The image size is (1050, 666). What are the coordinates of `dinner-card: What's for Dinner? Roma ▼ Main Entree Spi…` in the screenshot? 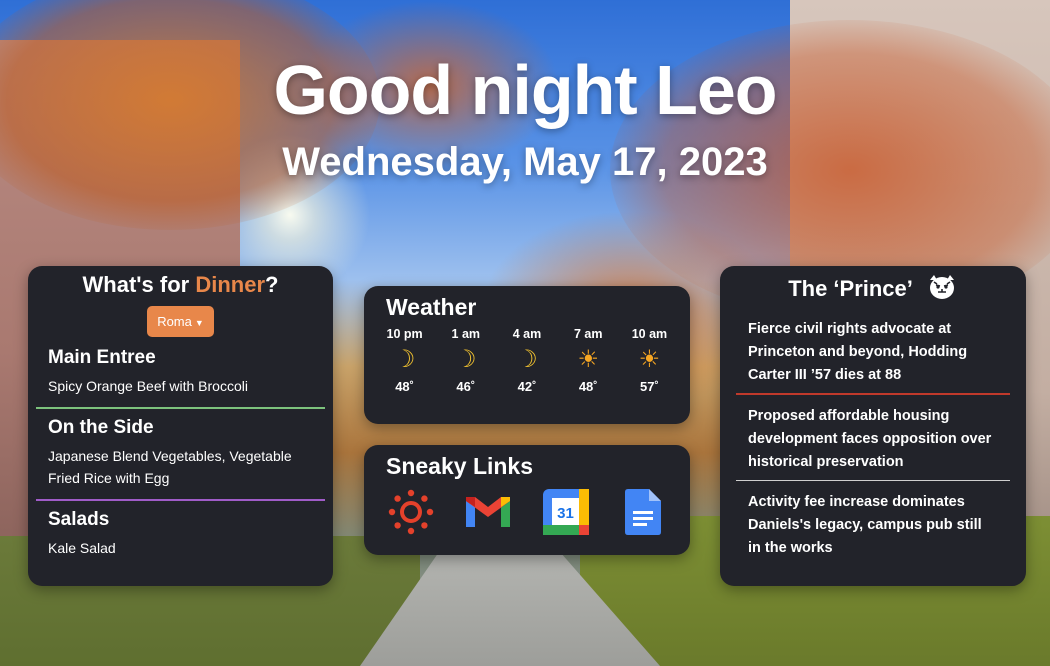 It's located at (180, 426).